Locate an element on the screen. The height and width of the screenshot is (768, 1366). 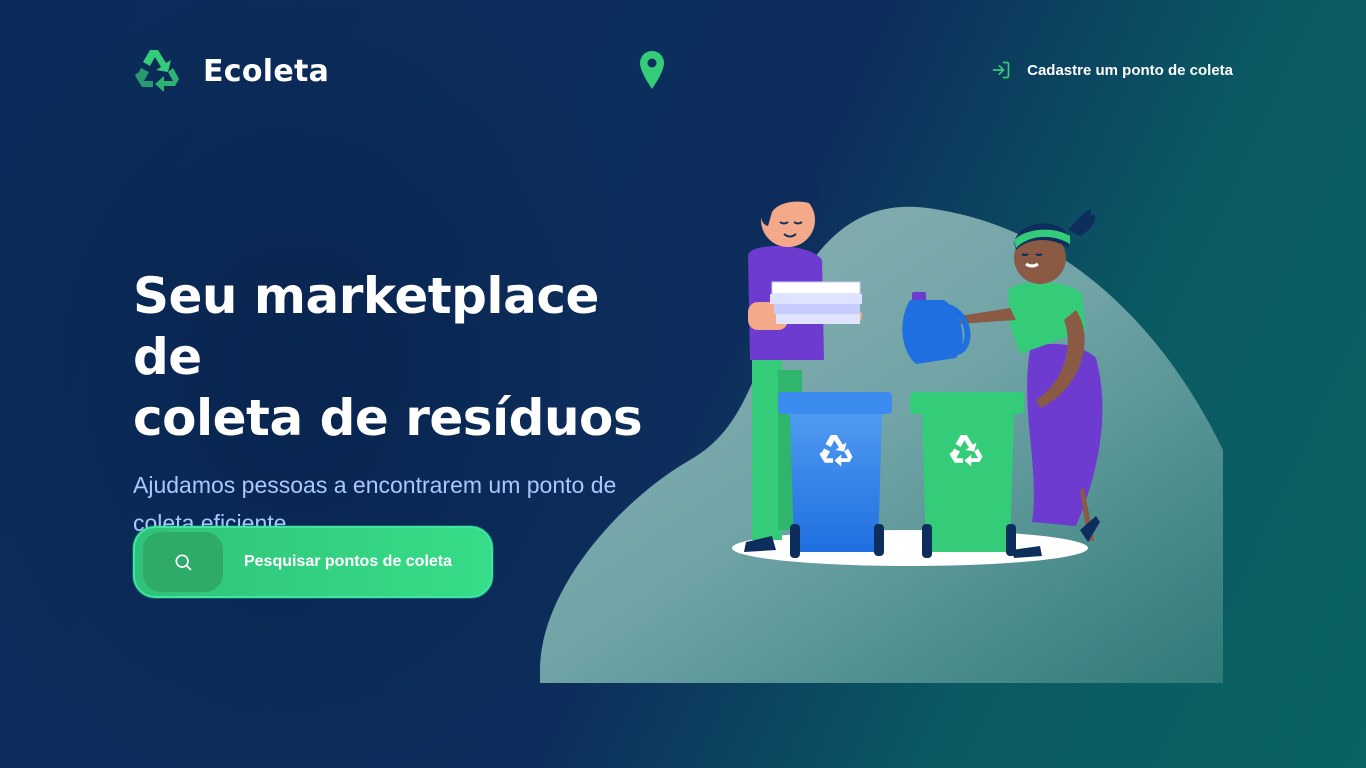
log-in-icon is located at coordinates (1001, 70).